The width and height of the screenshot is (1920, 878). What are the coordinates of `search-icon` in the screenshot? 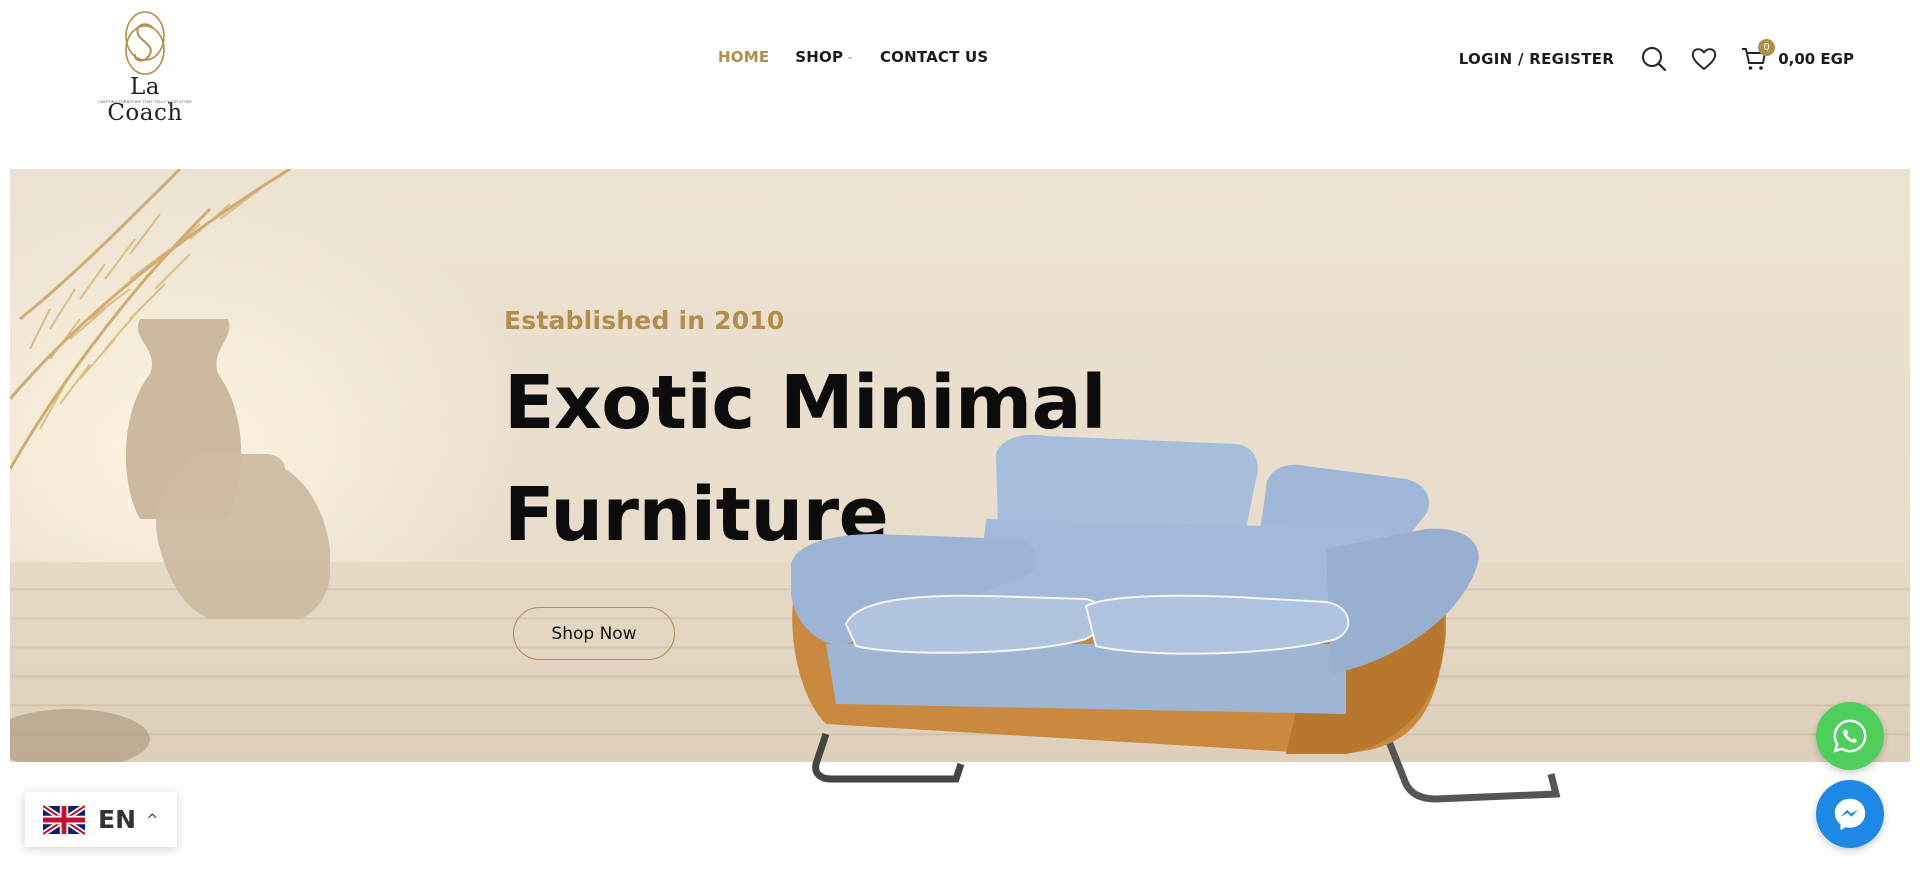 It's located at (1654, 59).